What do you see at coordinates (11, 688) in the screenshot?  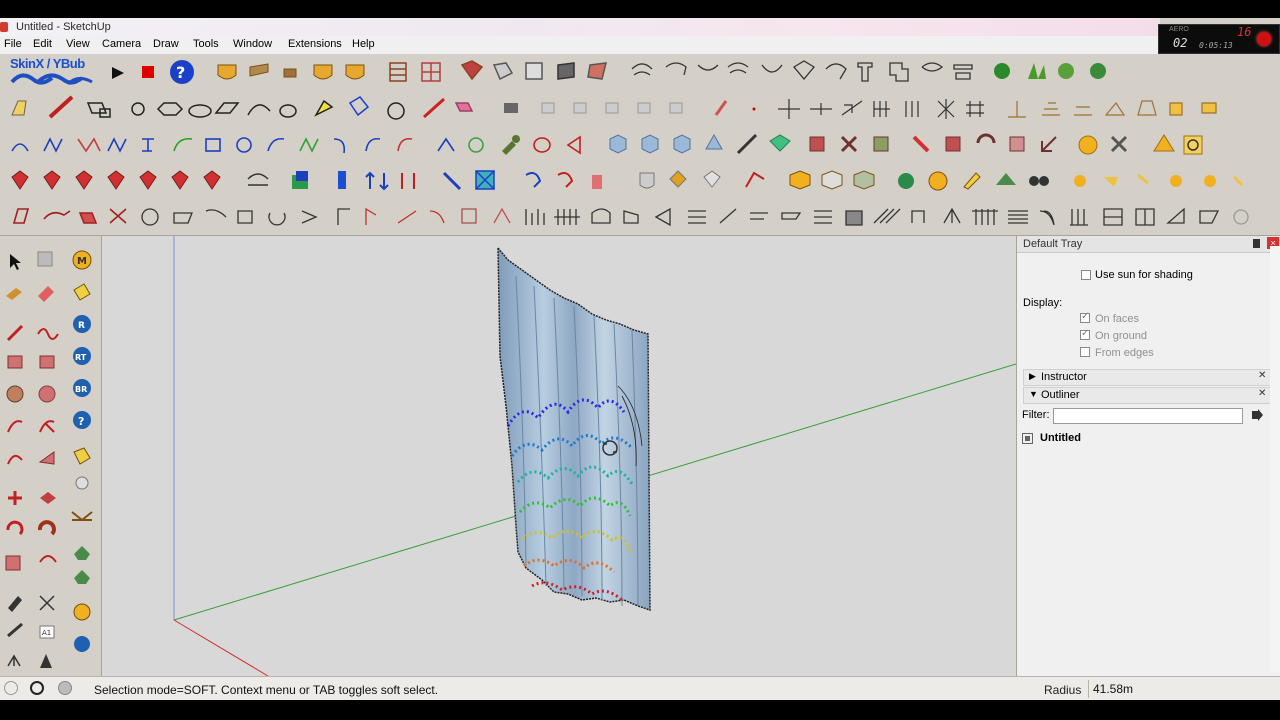 I see `geo-location-icon` at bounding box center [11, 688].